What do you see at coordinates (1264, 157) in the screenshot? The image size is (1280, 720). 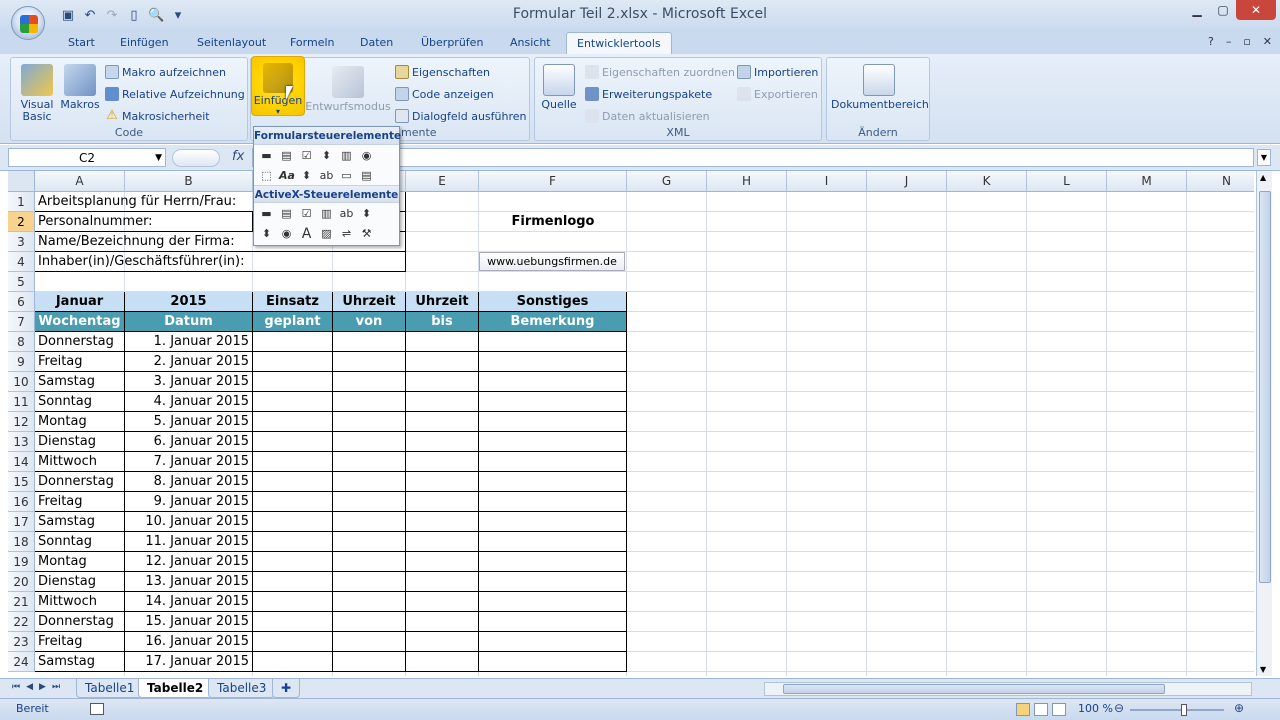 I see `expand-formula-icon: ▼` at bounding box center [1264, 157].